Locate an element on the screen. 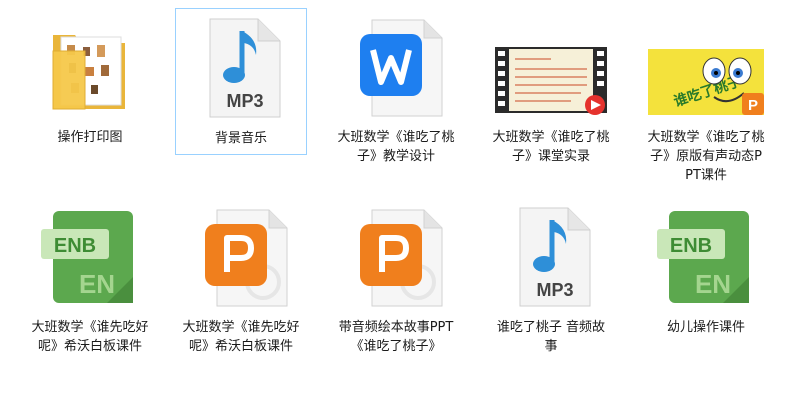  file-name: 大班数学《谁吃了桃子》课堂实录 is located at coordinates (551, 147).